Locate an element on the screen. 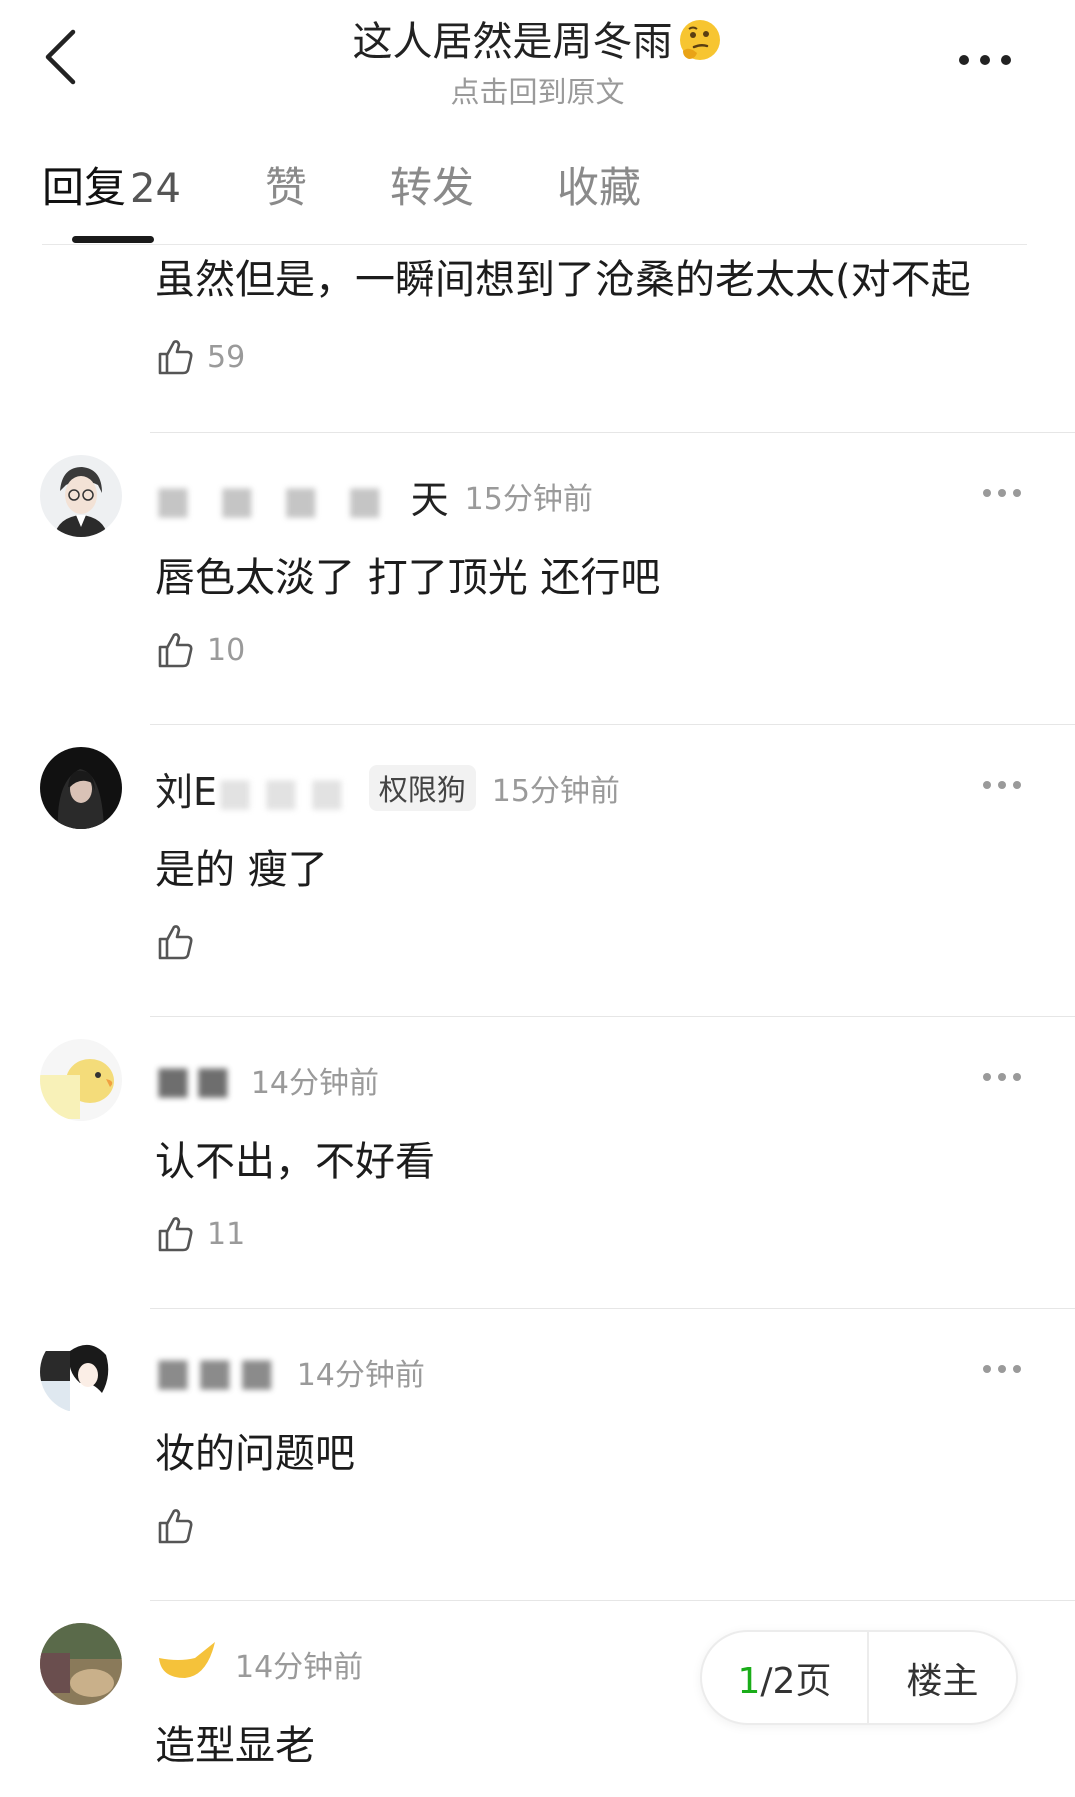 The height and width of the screenshot is (1797, 1075). comment-text: 认不出，不好看 is located at coordinates (295, 1162).